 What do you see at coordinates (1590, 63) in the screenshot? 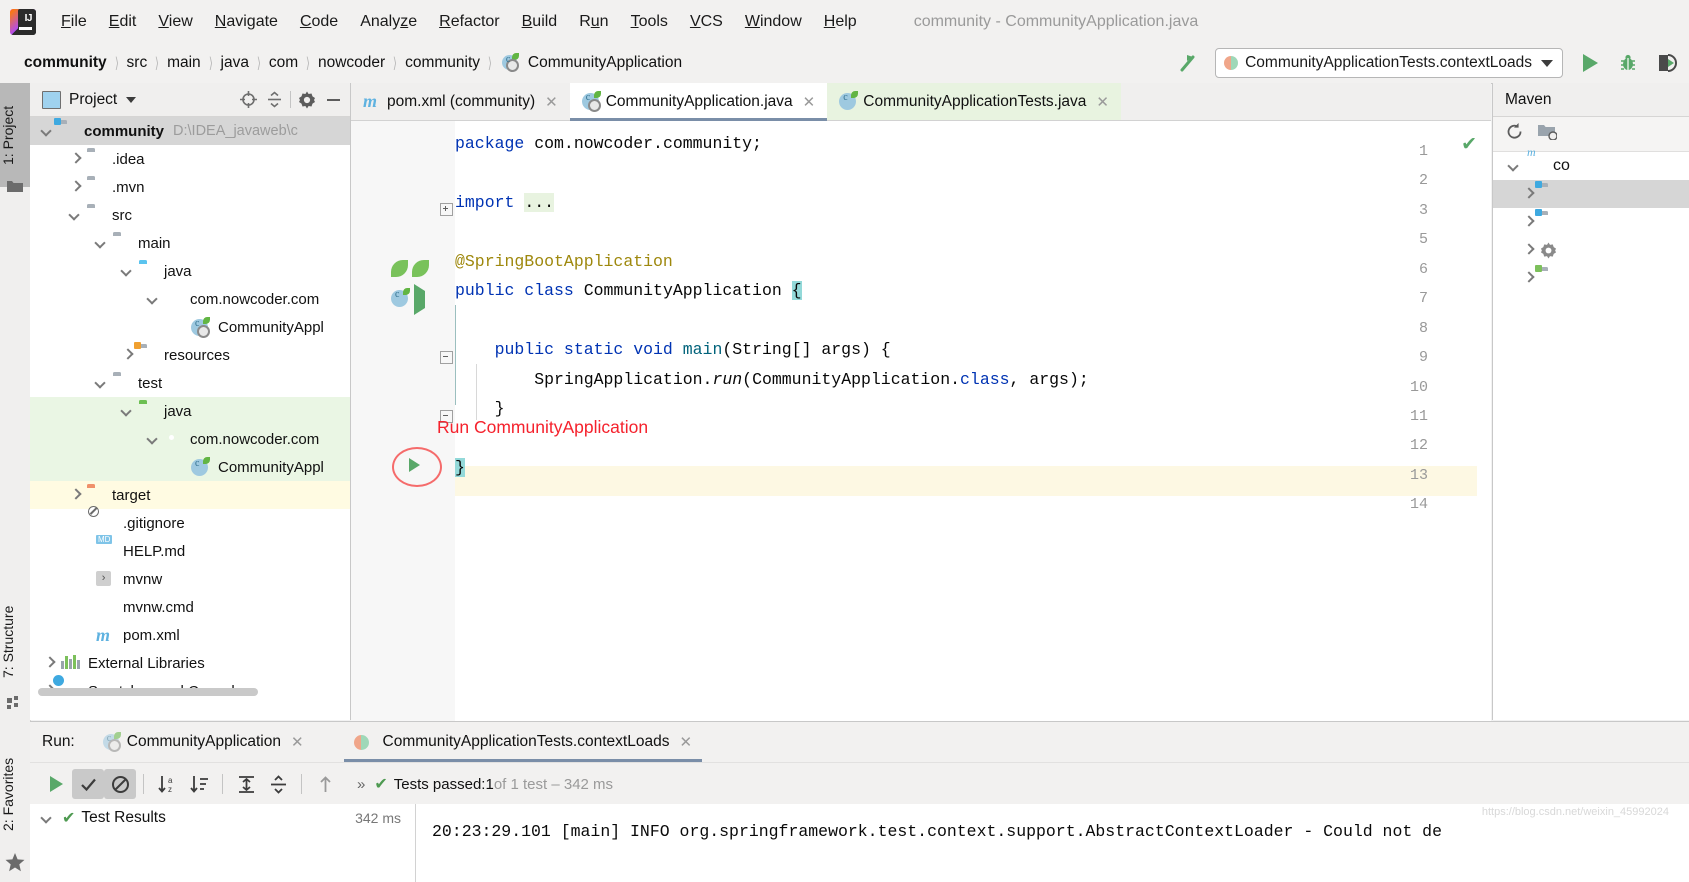
I see `run-button` at bounding box center [1590, 63].